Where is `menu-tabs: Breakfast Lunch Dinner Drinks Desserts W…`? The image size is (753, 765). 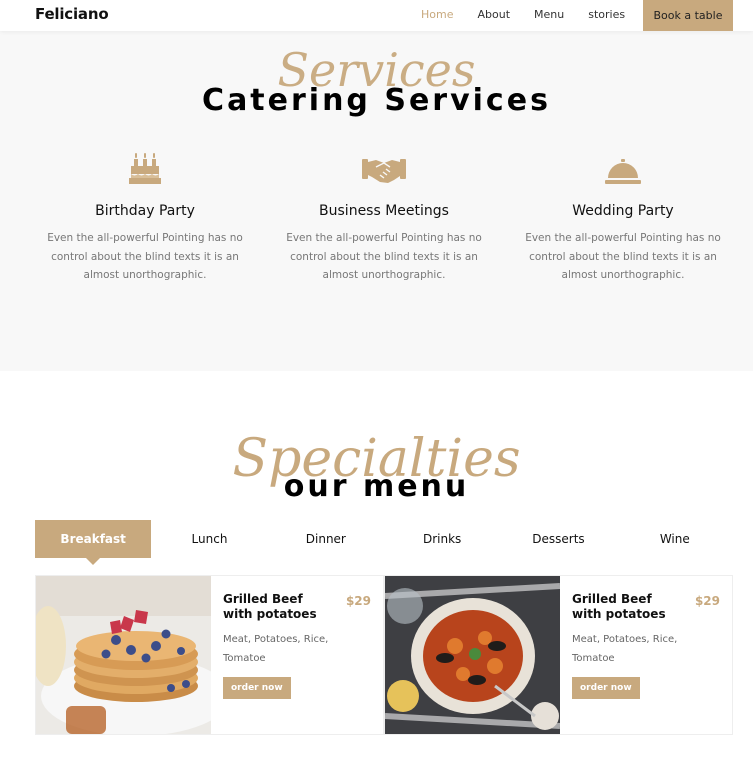
menu-tabs: Breakfast Lunch Dinner Drinks Desserts W… is located at coordinates (384, 542).